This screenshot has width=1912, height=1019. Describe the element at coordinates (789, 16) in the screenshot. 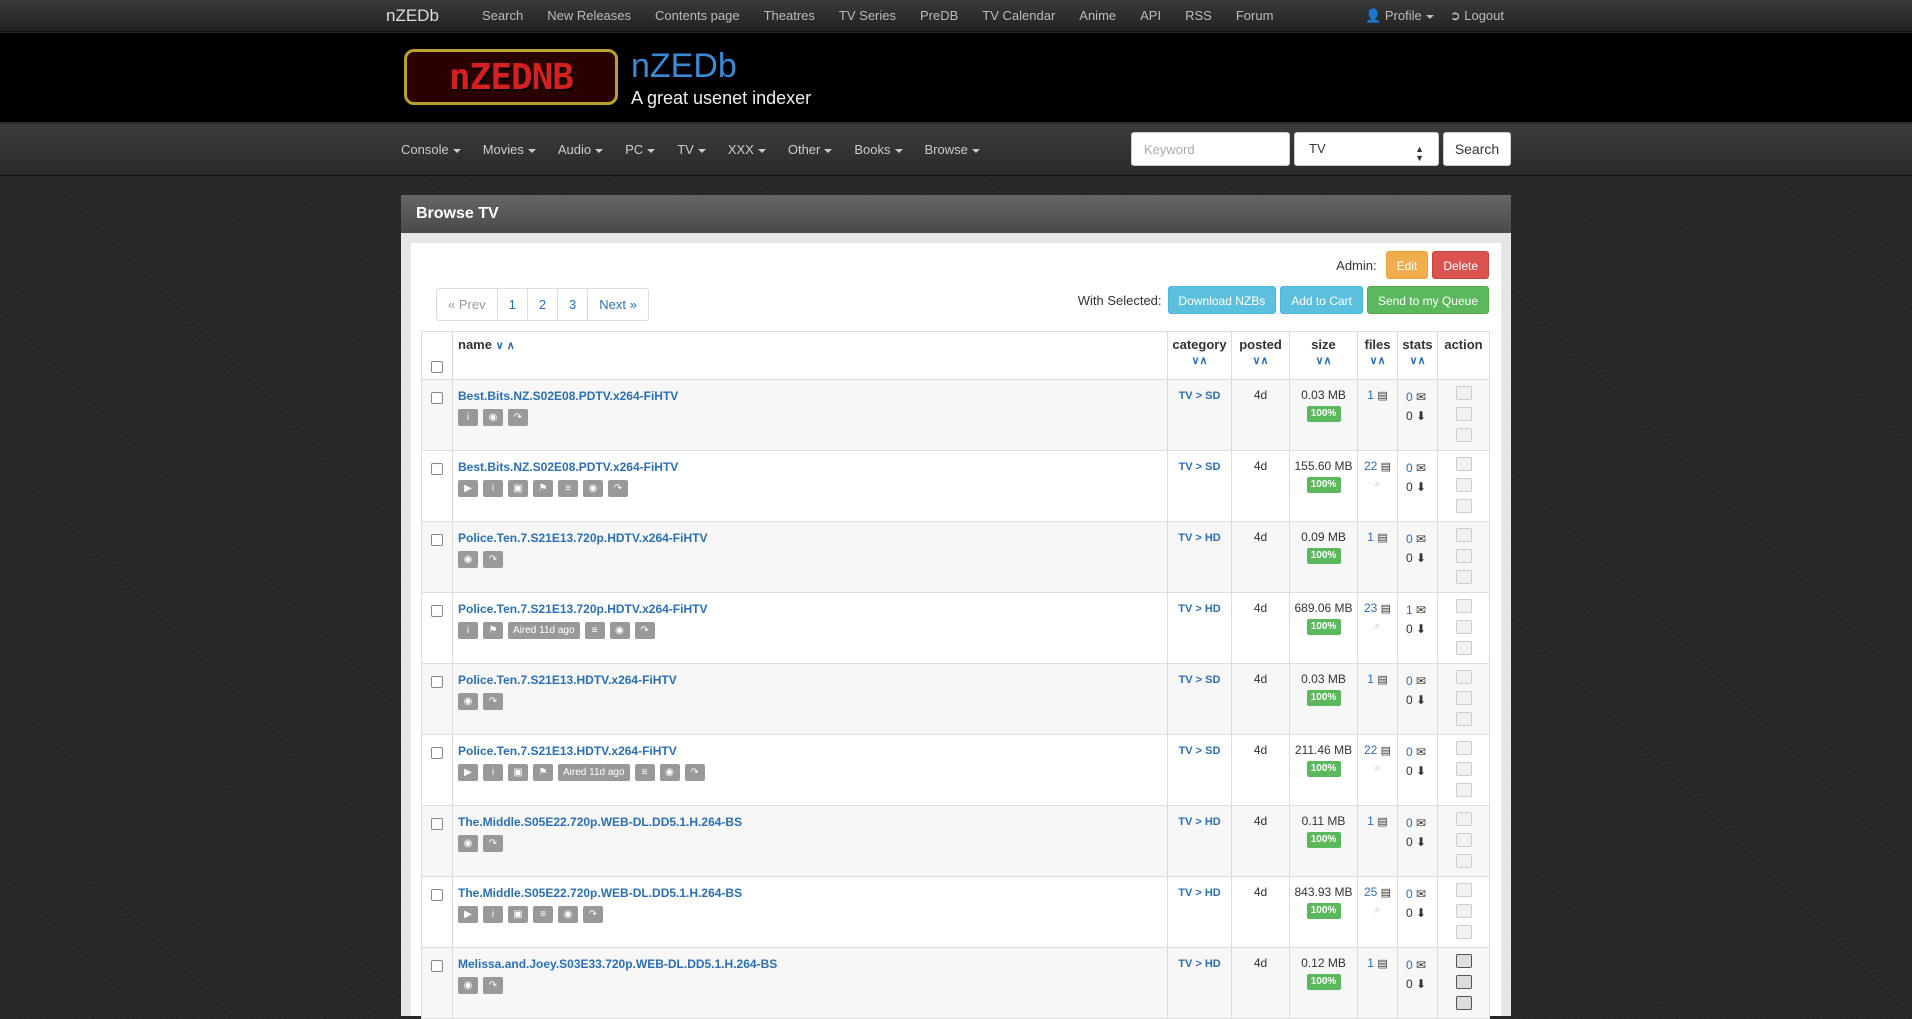

I see `nav-theatres: Theatres` at that location.